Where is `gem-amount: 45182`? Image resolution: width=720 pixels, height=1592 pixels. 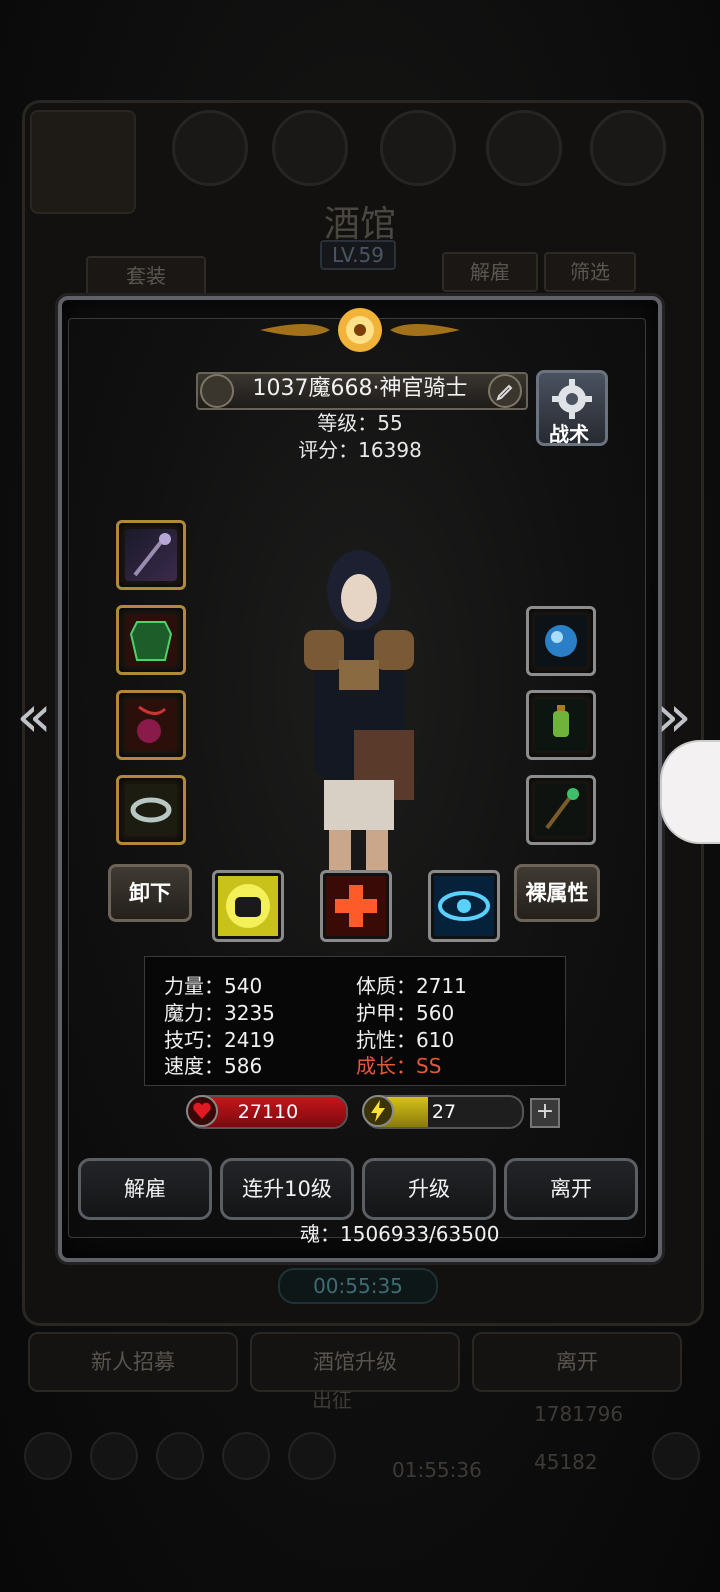
gem-amount: 45182 is located at coordinates (566, 1462).